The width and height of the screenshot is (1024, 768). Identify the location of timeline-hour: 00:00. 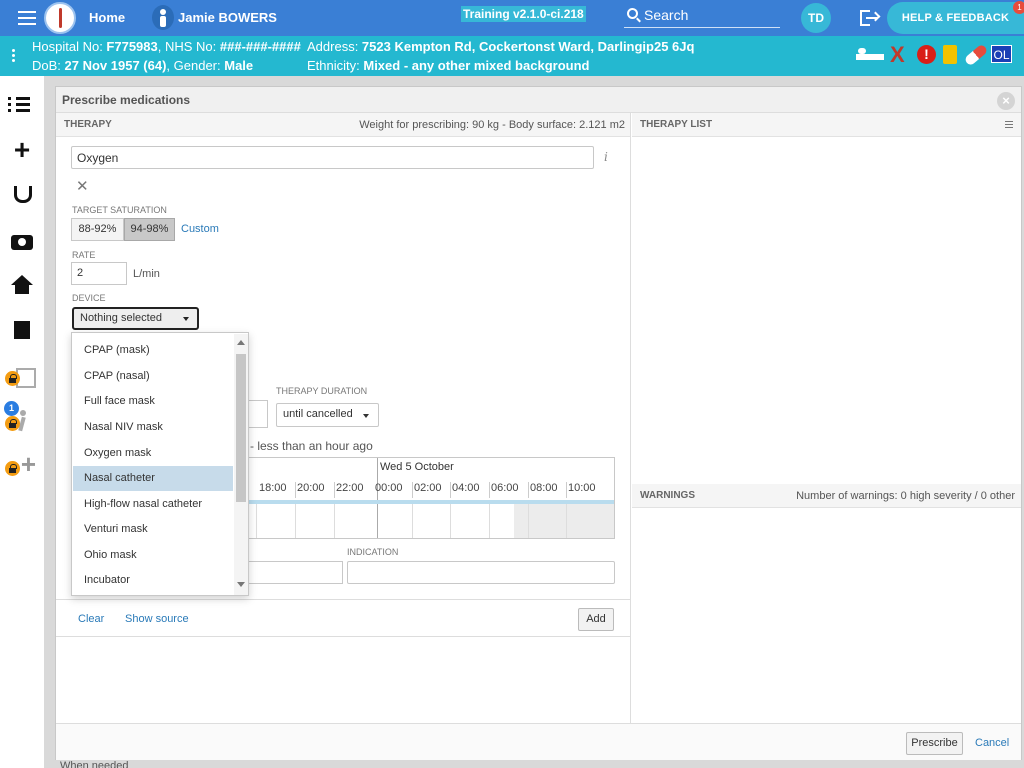
(389, 488).